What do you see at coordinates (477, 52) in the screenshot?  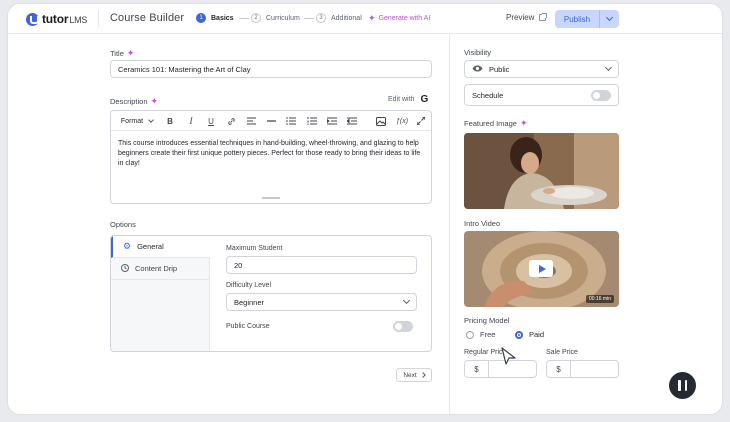 I see `visibility-label: Visibility` at bounding box center [477, 52].